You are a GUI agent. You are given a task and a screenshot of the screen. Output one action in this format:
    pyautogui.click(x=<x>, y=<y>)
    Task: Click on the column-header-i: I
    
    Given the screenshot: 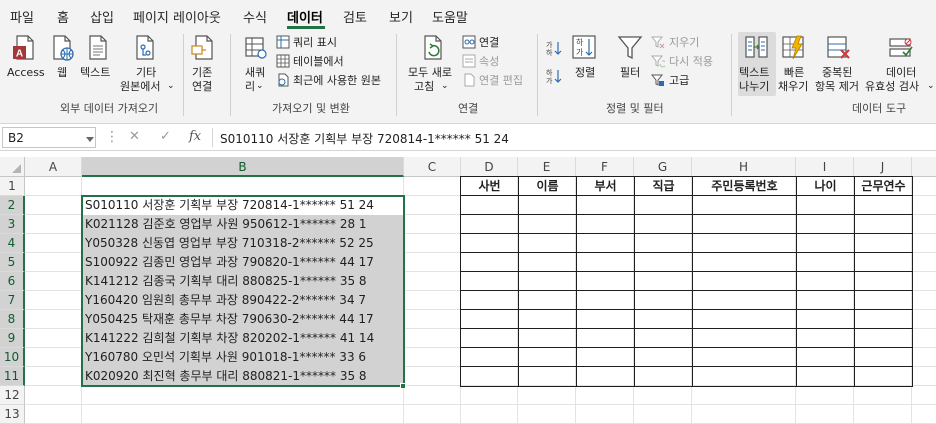 What is the action you would take?
    pyautogui.click(x=825, y=167)
    